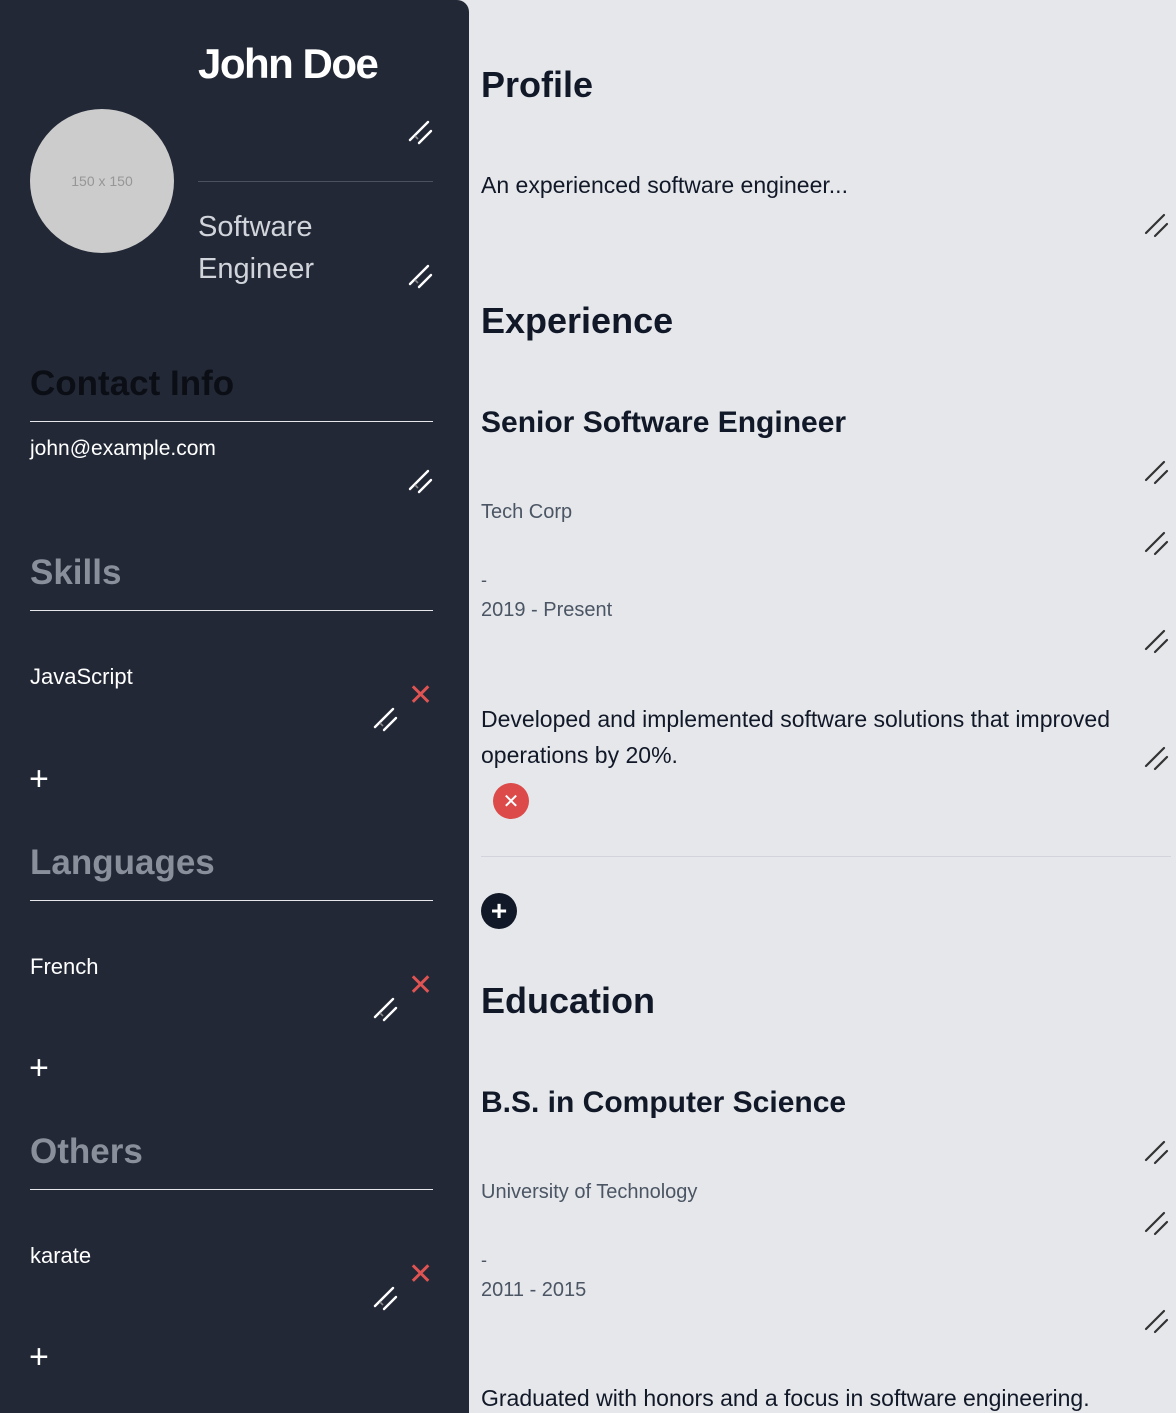 The width and height of the screenshot is (1176, 1413). What do you see at coordinates (231, 610) in the screenshot?
I see `skills-divider` at bounding box center [231, 610].